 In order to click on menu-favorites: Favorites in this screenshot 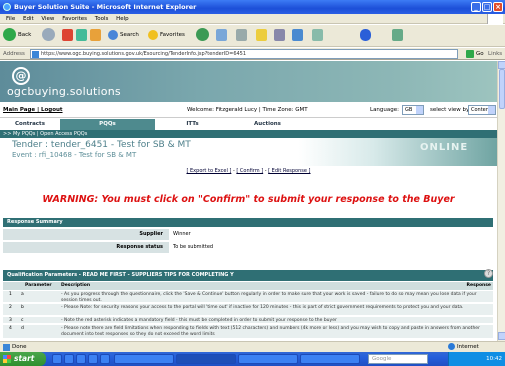, I will do `click(74, 19)`.